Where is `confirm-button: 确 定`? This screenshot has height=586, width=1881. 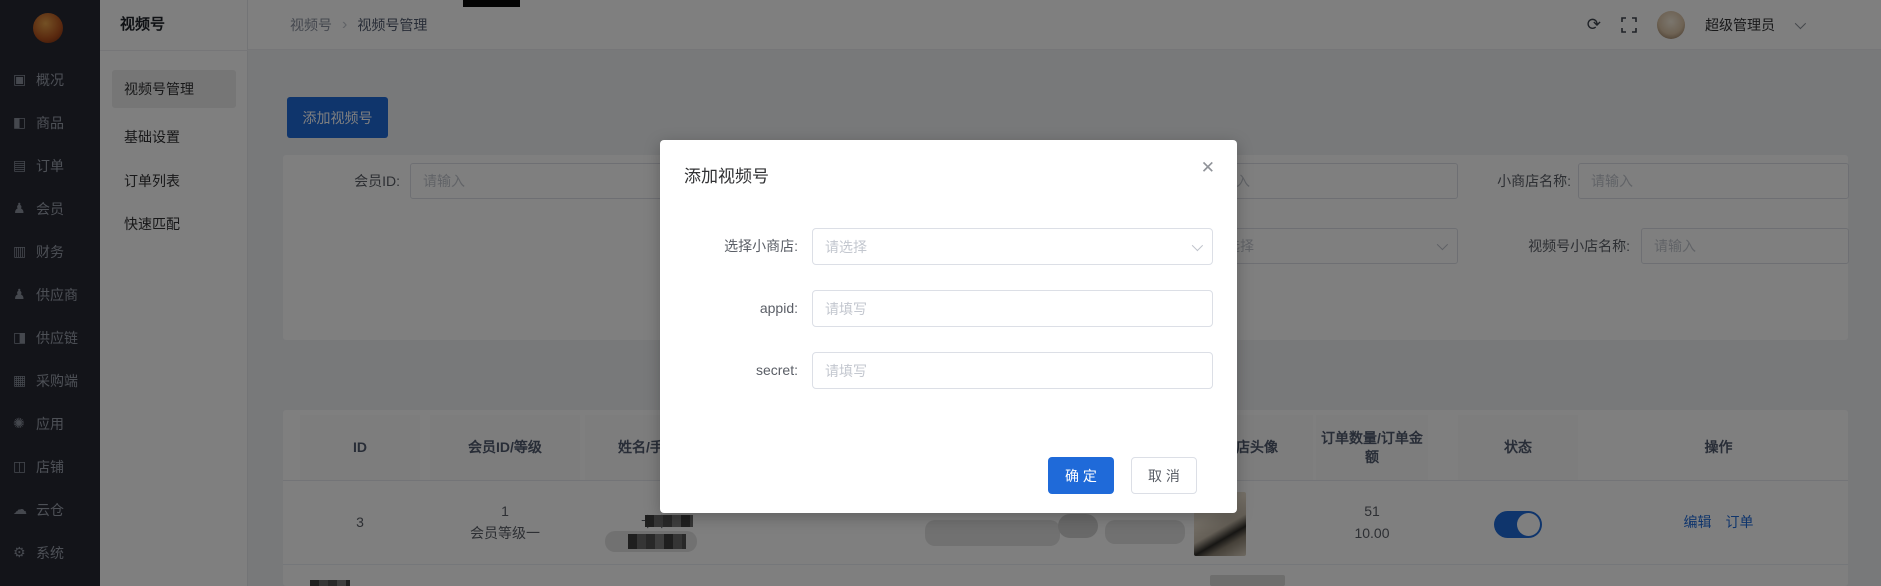
confirm-button: 确 定 is located at coordinates (1081, 475).